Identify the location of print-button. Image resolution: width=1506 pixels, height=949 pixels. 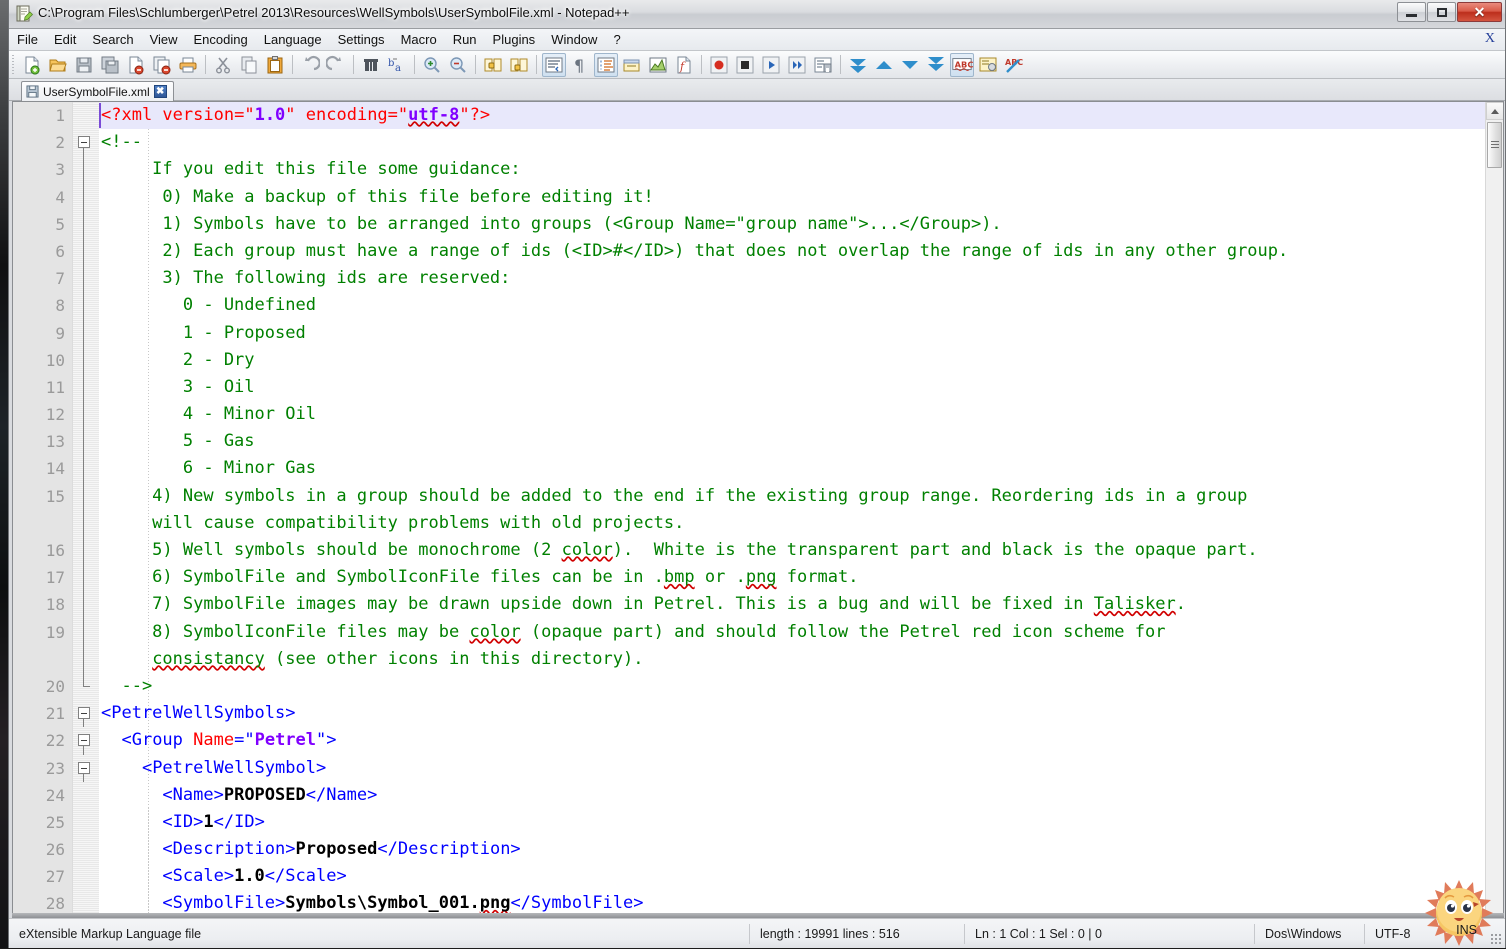
(188, 65).